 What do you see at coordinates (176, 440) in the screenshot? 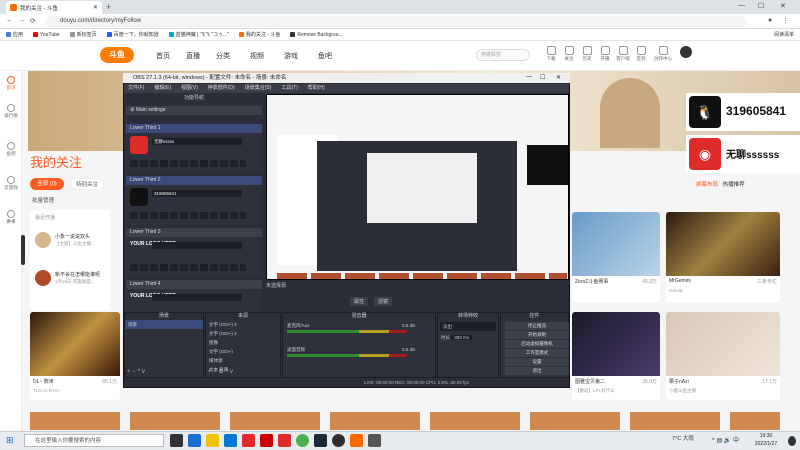
I see `task-view-icon` at bounding box center [176, 440].